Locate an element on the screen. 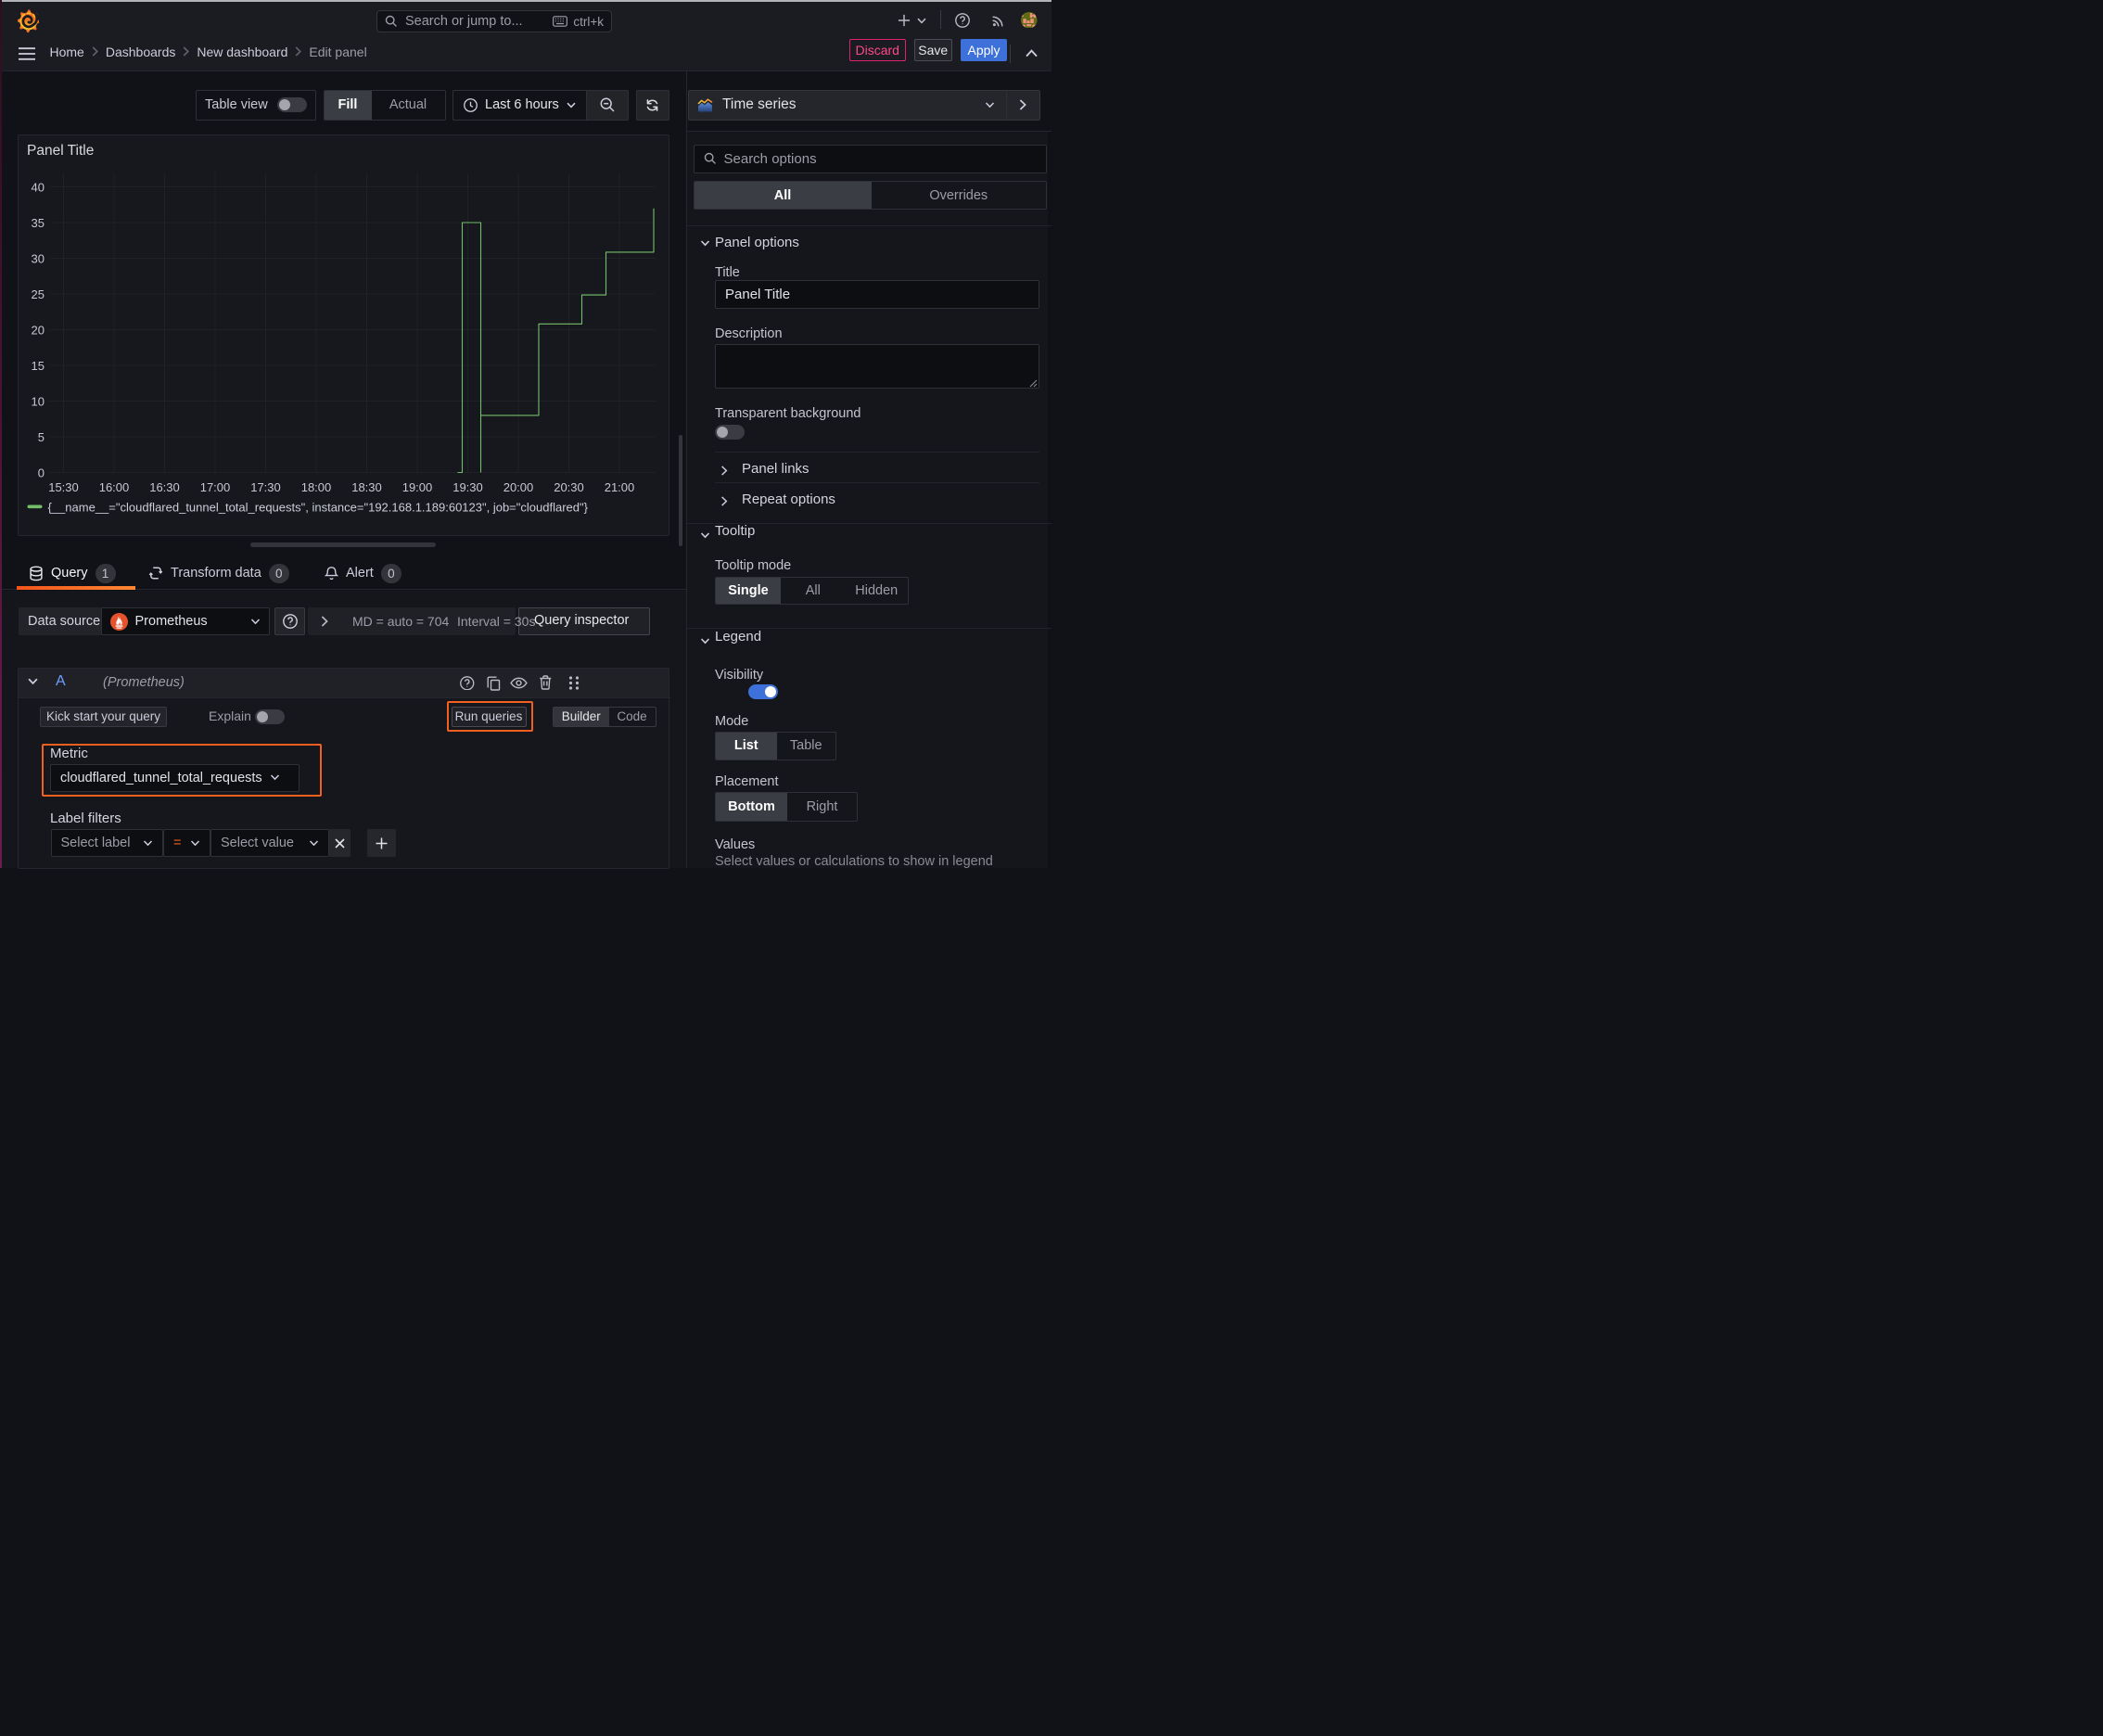  svg-text: 18:30 is located at coordinates (366, 487).